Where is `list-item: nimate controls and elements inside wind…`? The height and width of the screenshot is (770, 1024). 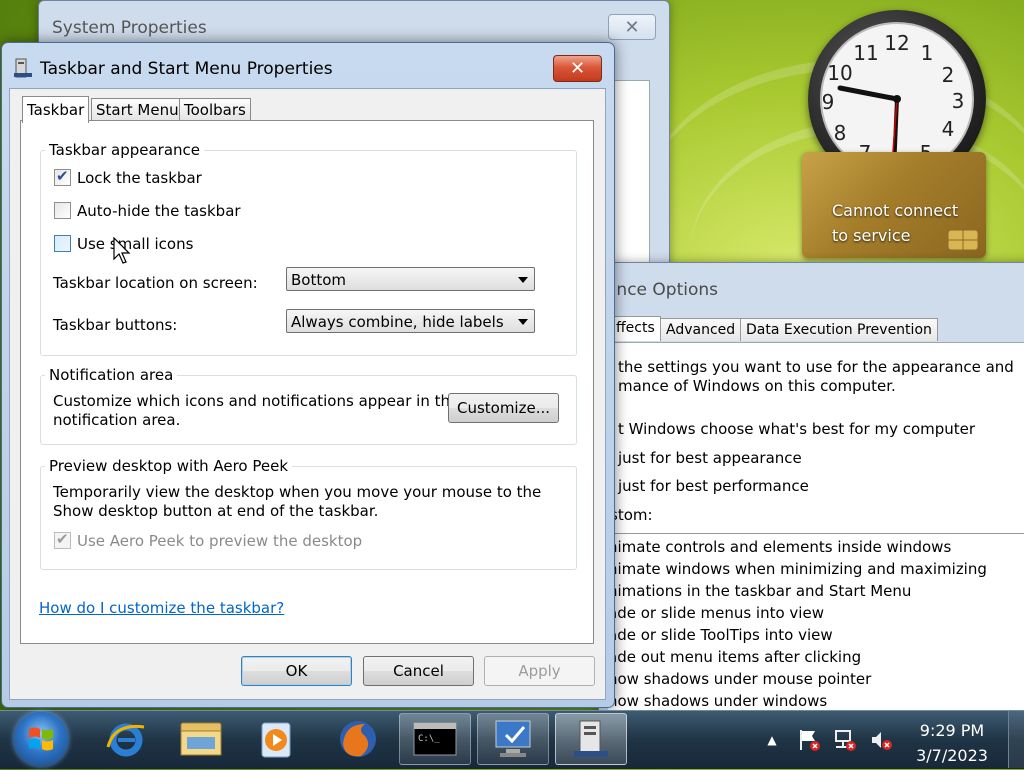 list-item: nimate controls and elements inside wind… is located at coordinates (779, 547).